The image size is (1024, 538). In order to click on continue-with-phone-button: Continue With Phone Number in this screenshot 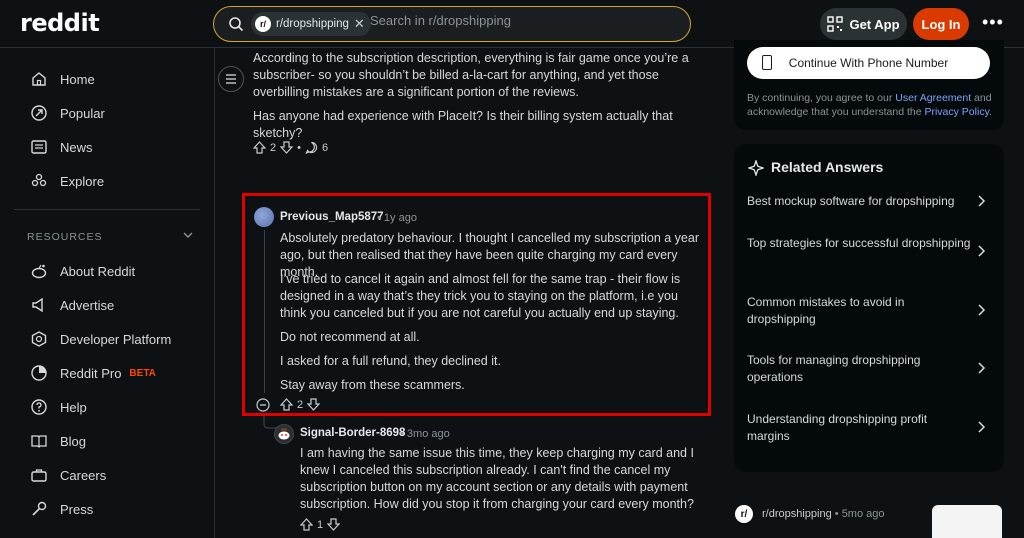, I will do `click(868, 63)`.